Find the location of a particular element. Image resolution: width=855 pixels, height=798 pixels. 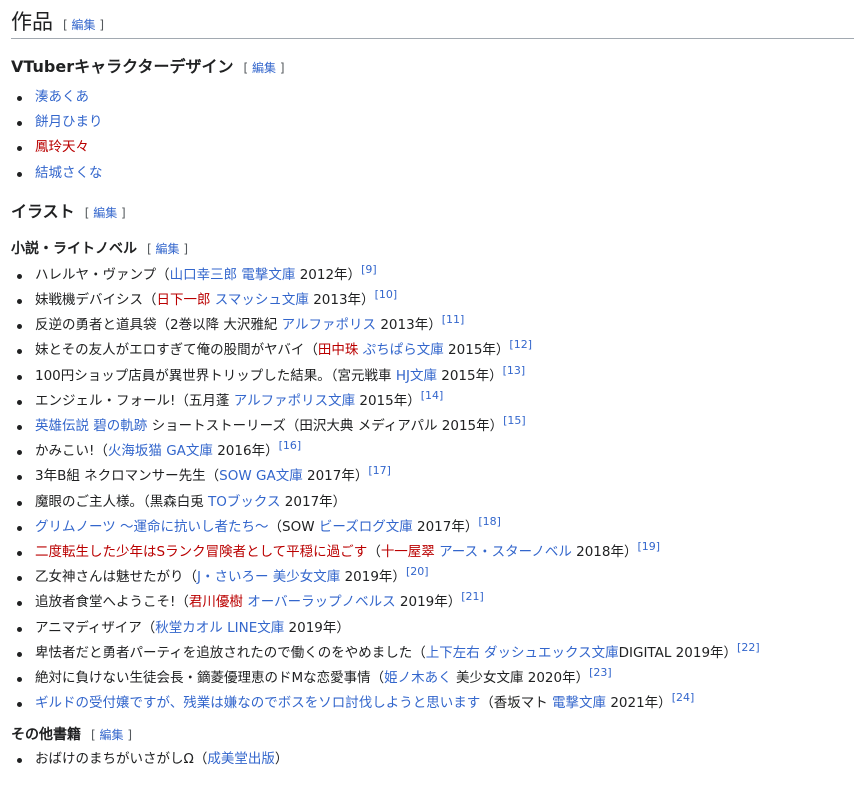

reference-link: [13] is located at coordinates (514, 370).